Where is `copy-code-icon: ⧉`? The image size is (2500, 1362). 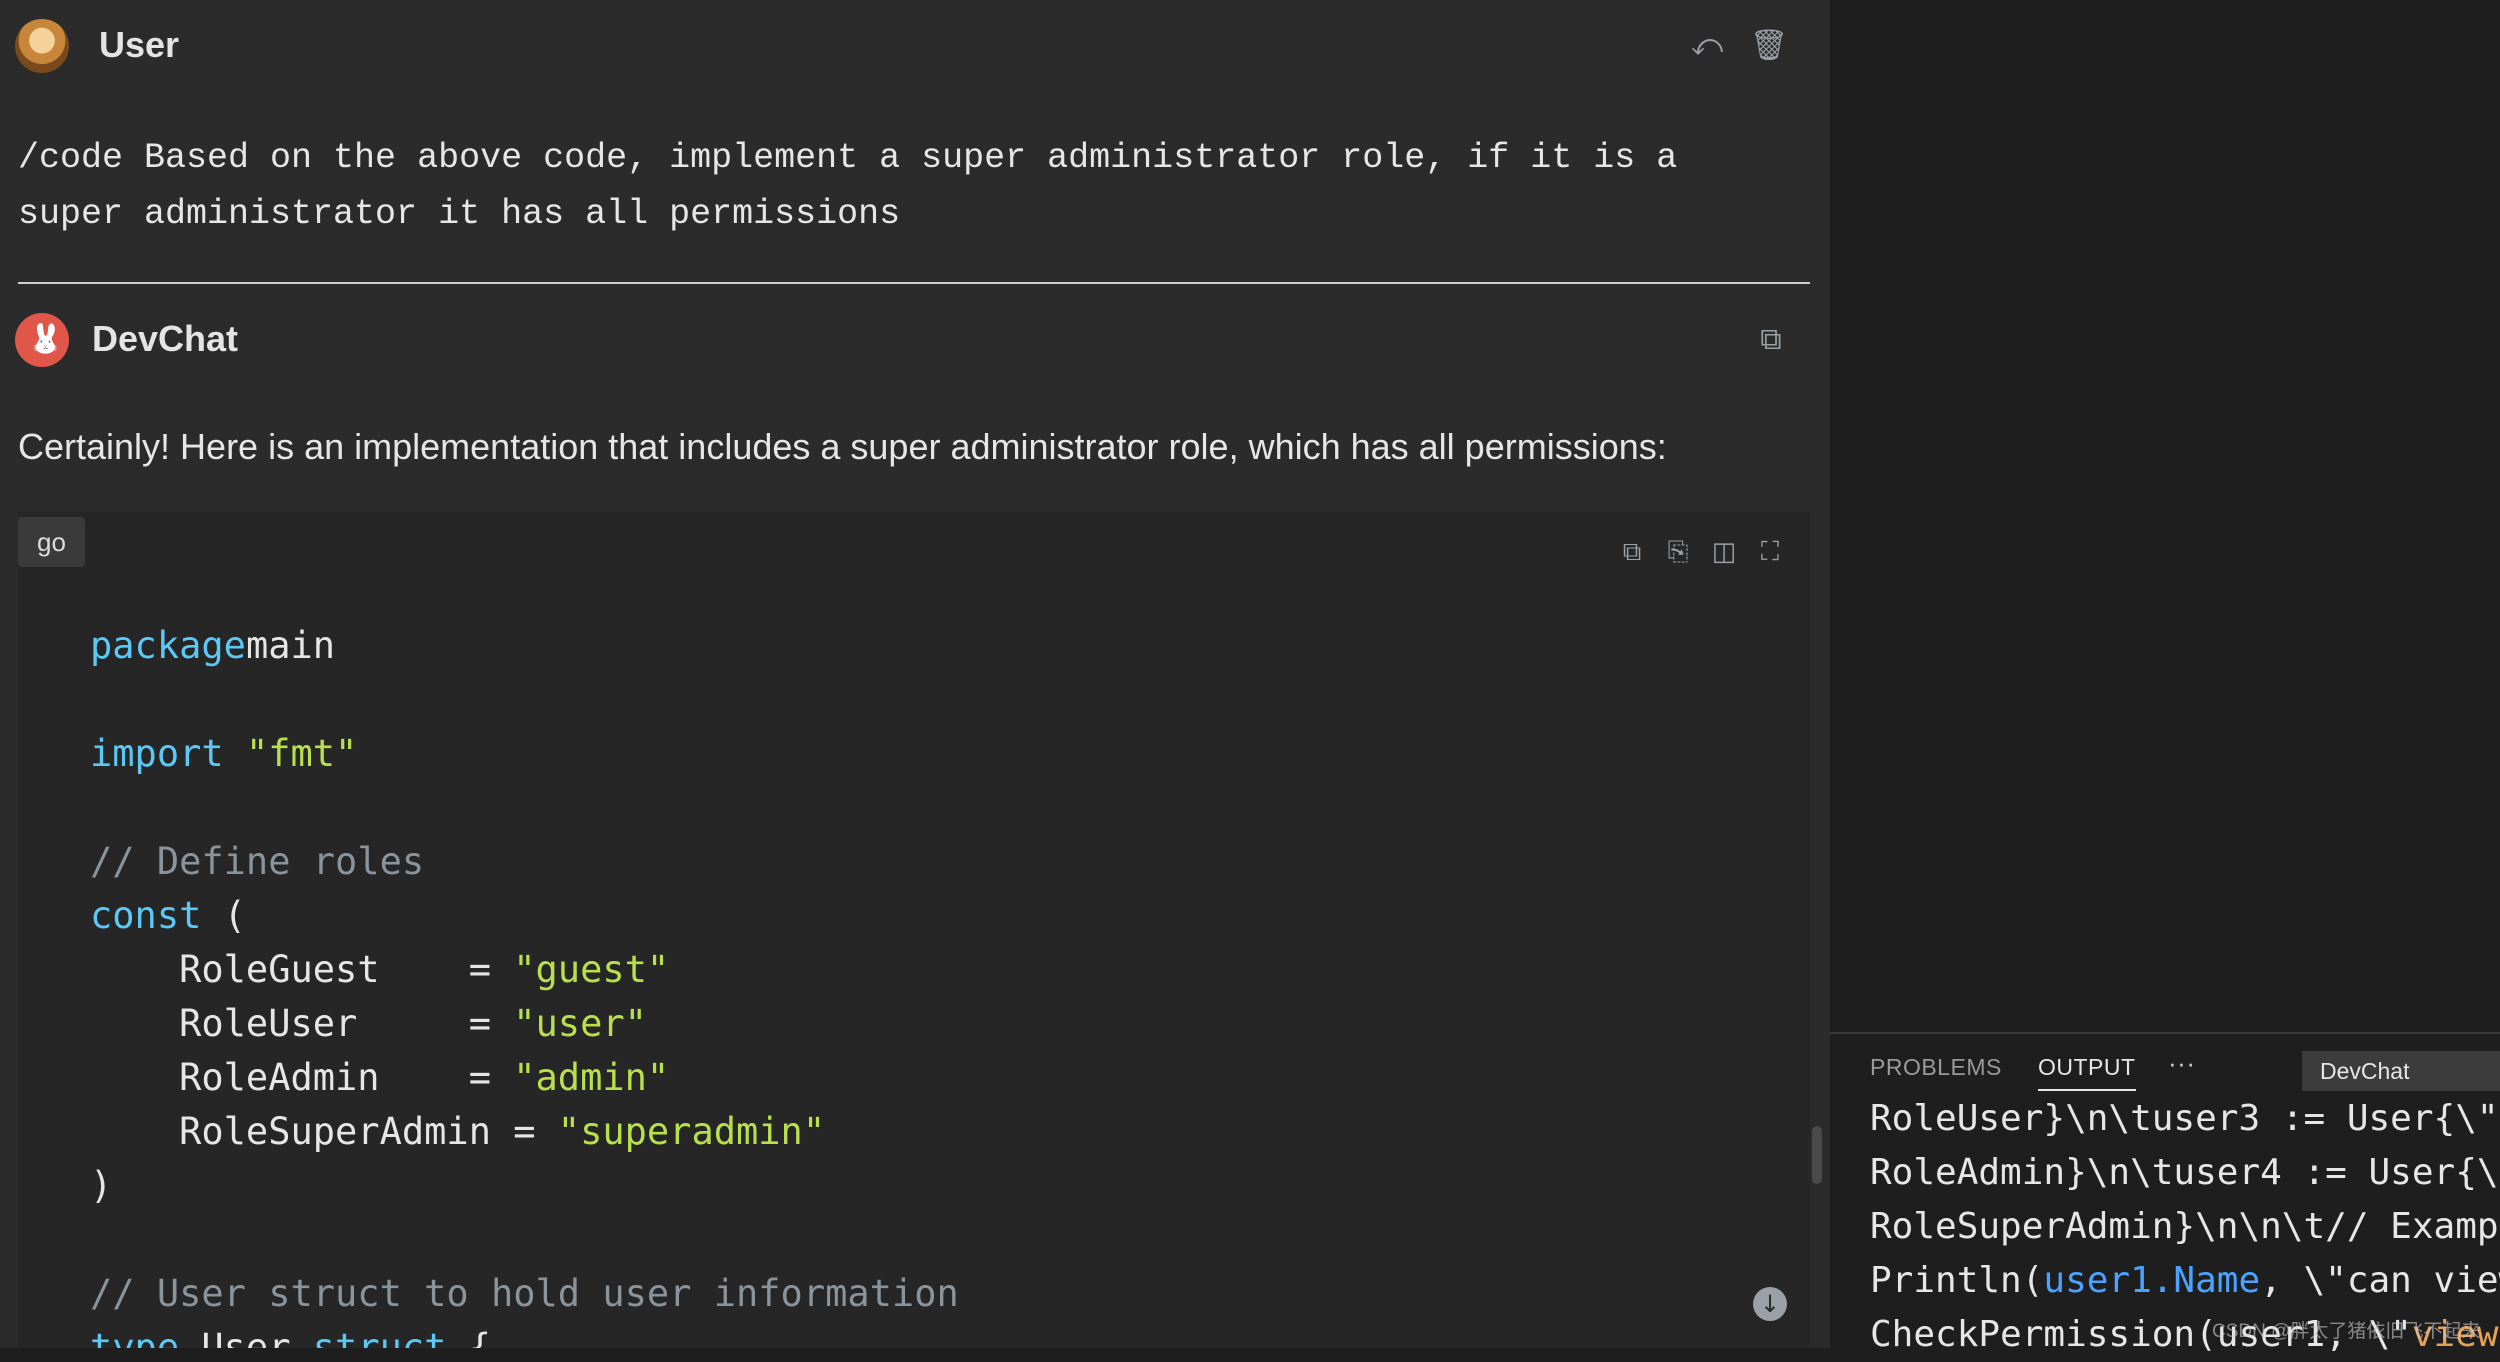 copy-code-icon: ⧉ is located at coordinates (1632, 552).